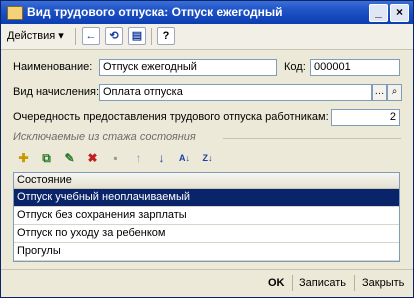  What do you see at coordinates (104, 137) in the screenshot?
I see `group-title: Исключаемые из стажа состояния` at bounding box center [104, 137].